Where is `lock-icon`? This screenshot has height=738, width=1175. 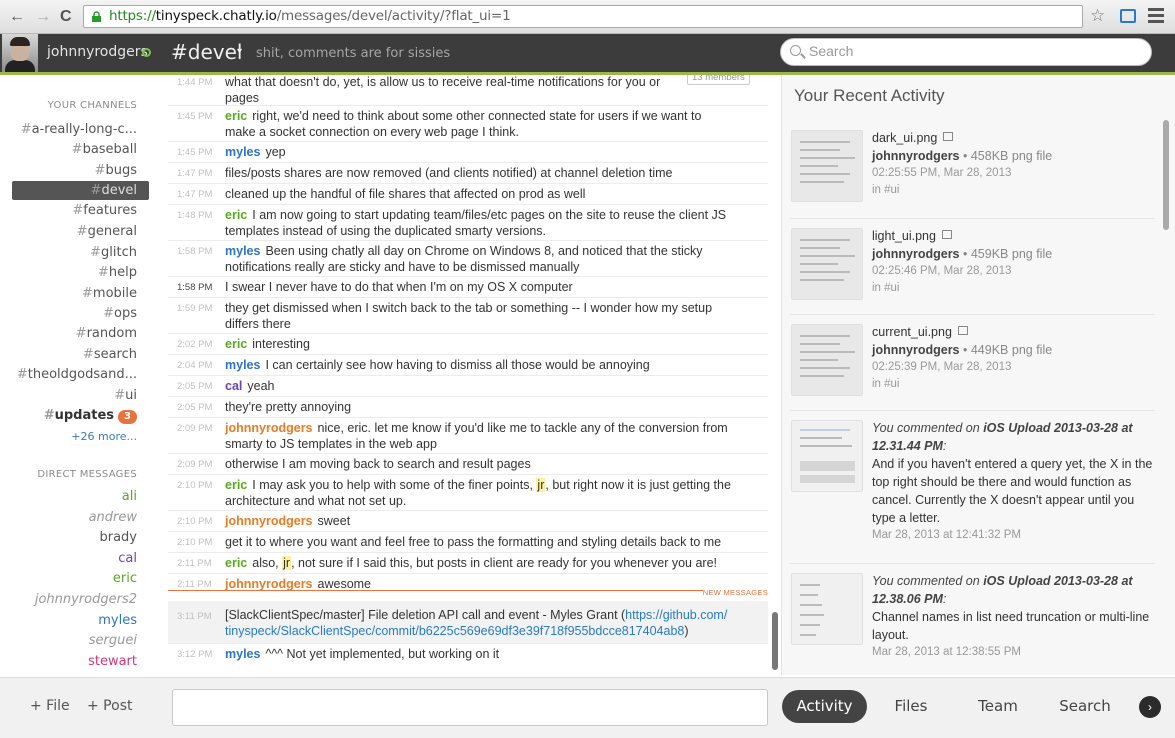 lock-icon is located at coordinates (96, 16).